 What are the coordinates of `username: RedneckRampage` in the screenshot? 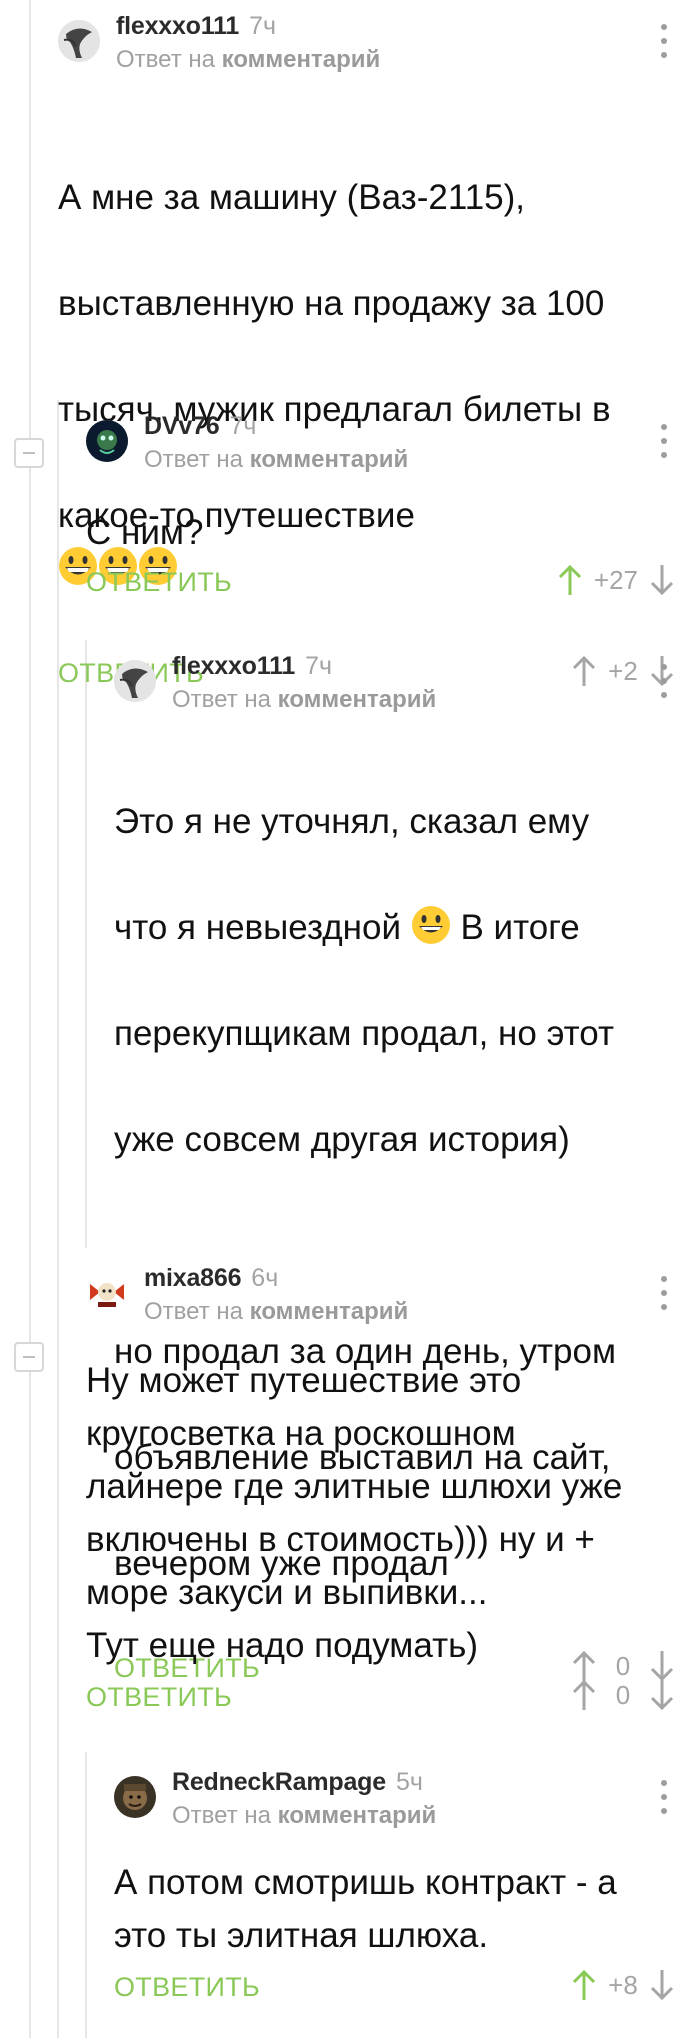 It's located at (279, 1782).